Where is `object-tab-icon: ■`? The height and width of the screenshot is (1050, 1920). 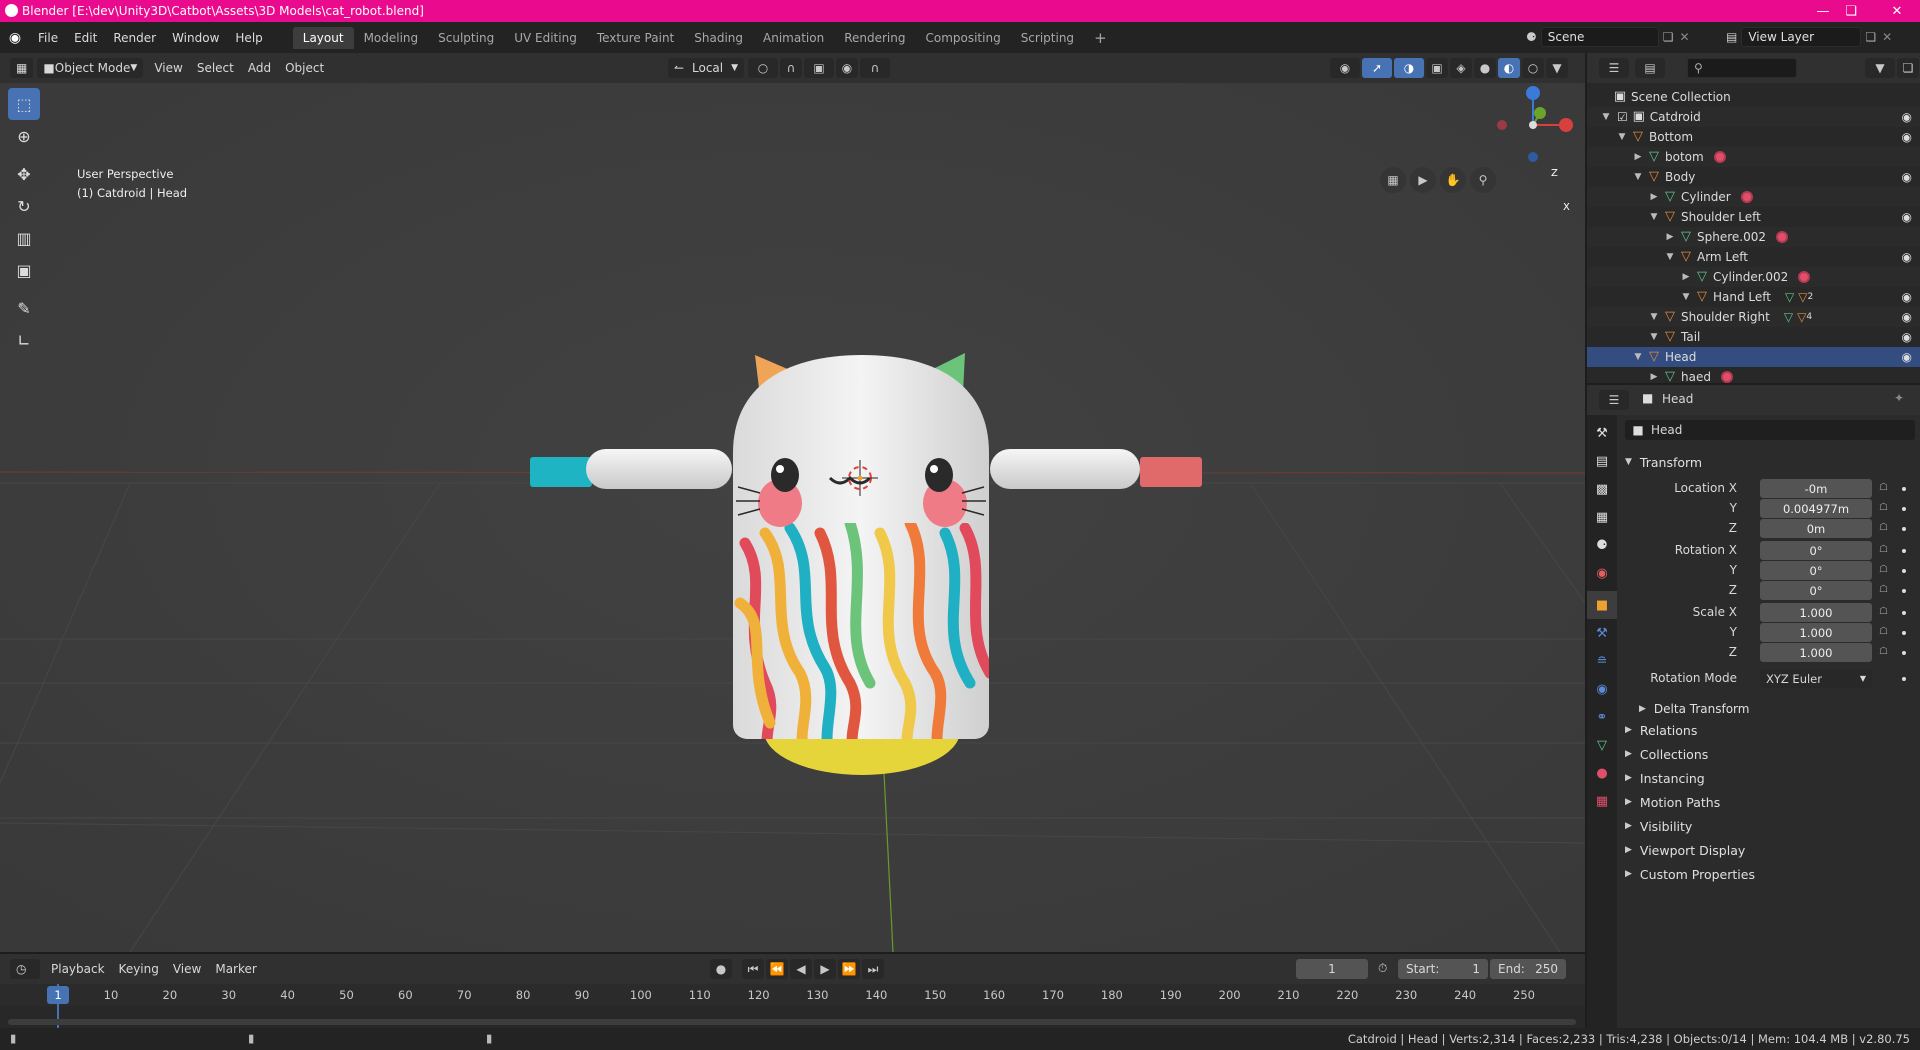
object-tab-icon: ■ is located at coordinates (1602, 605).